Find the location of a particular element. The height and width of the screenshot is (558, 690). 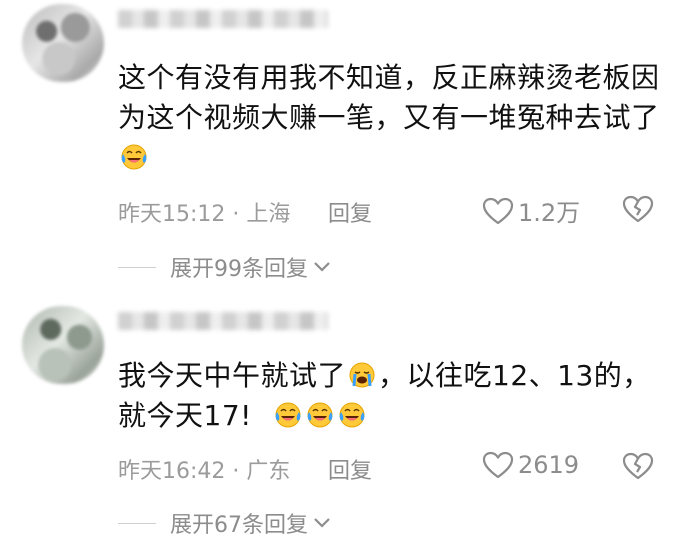

comment-meta: 昨天16:42 · 广东 is located at coordinates (204, 469).